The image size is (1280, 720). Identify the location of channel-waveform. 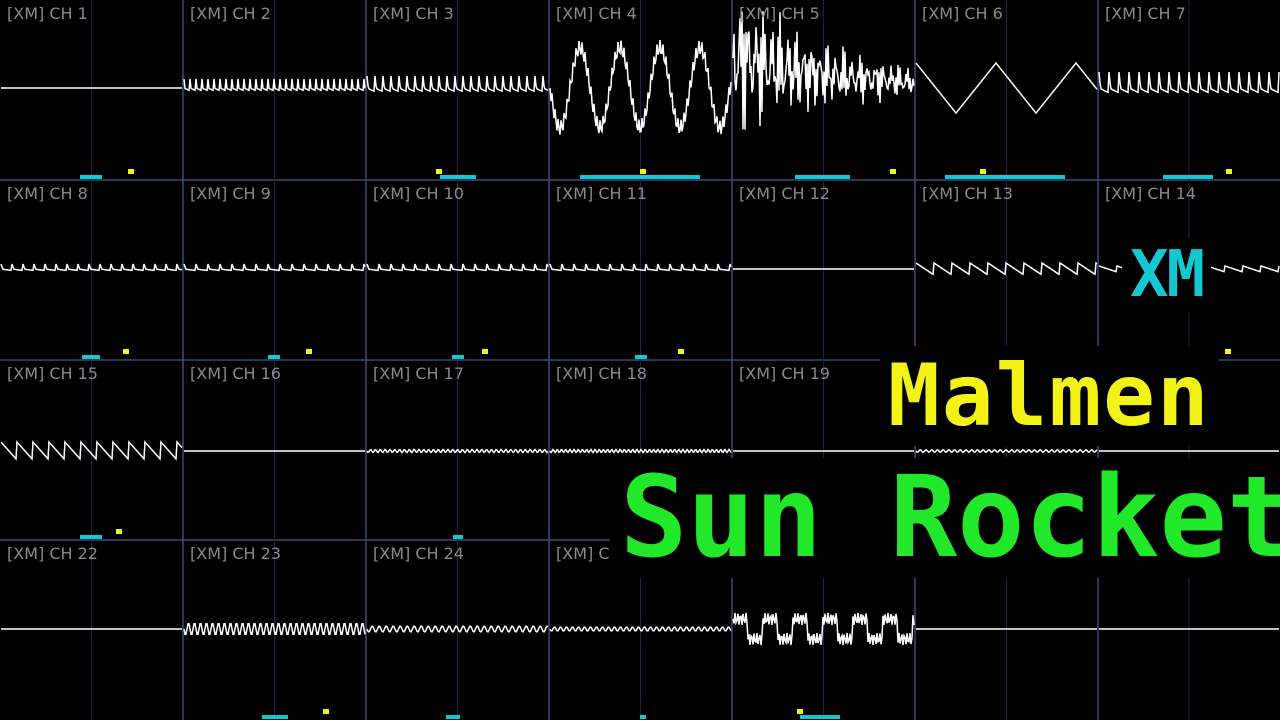
(274, 85).